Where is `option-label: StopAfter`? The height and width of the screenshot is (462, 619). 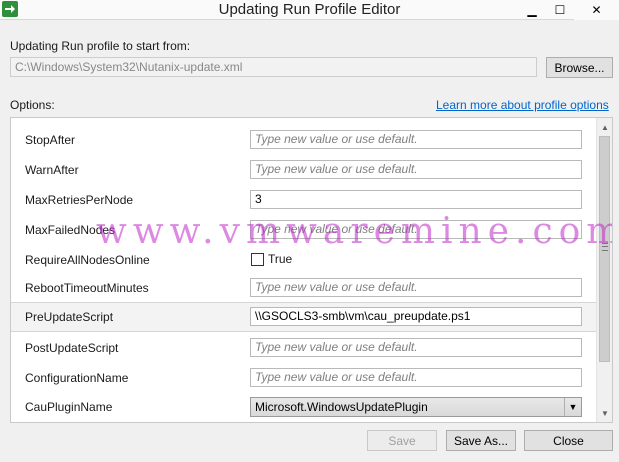
option-label: StopAfter is located at coordinates (50, 140).